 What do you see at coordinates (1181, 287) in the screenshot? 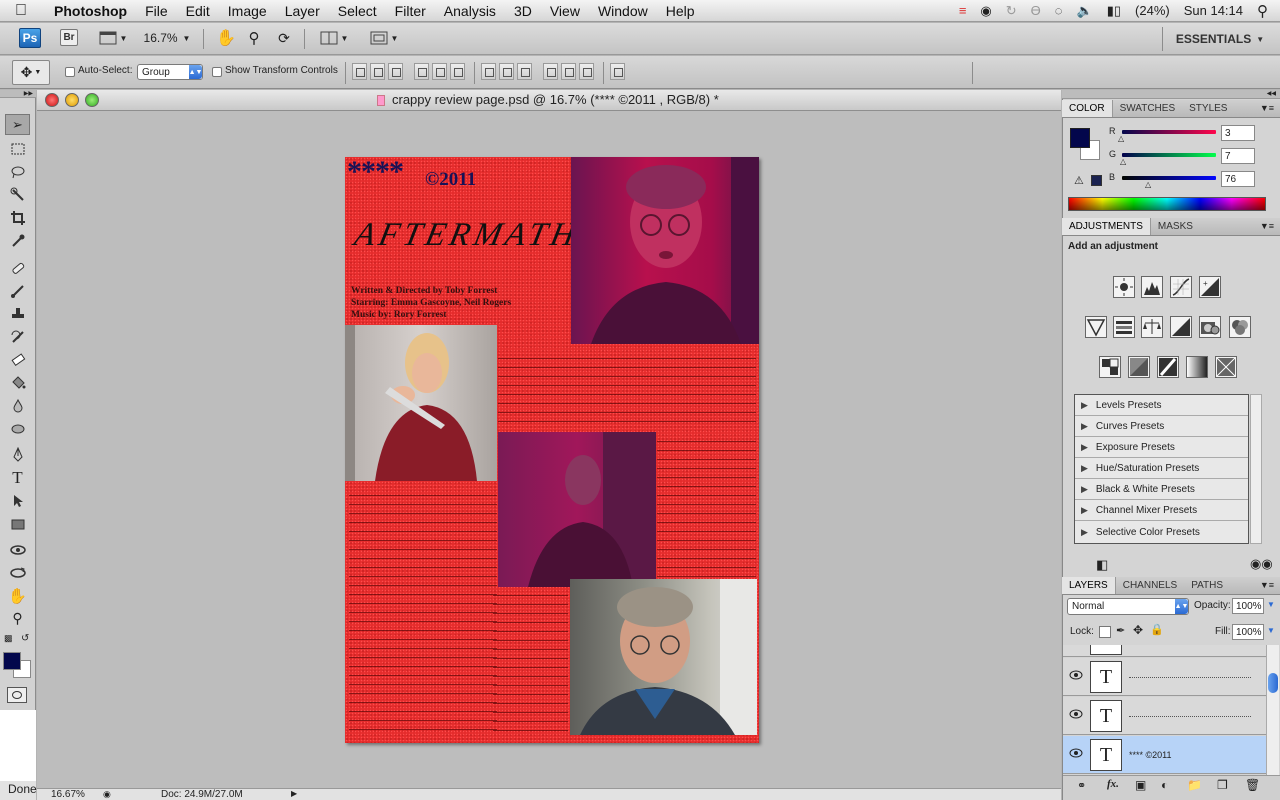
I see `curves-icon` at bounding box center [1181, 287].